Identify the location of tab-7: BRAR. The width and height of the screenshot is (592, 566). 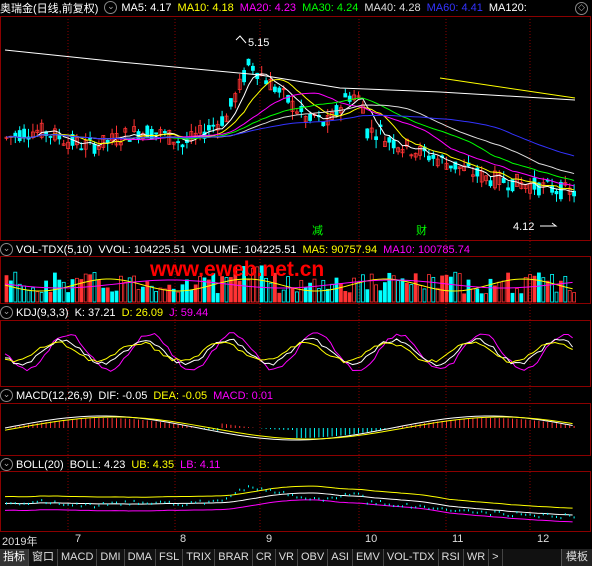
(234, 557).